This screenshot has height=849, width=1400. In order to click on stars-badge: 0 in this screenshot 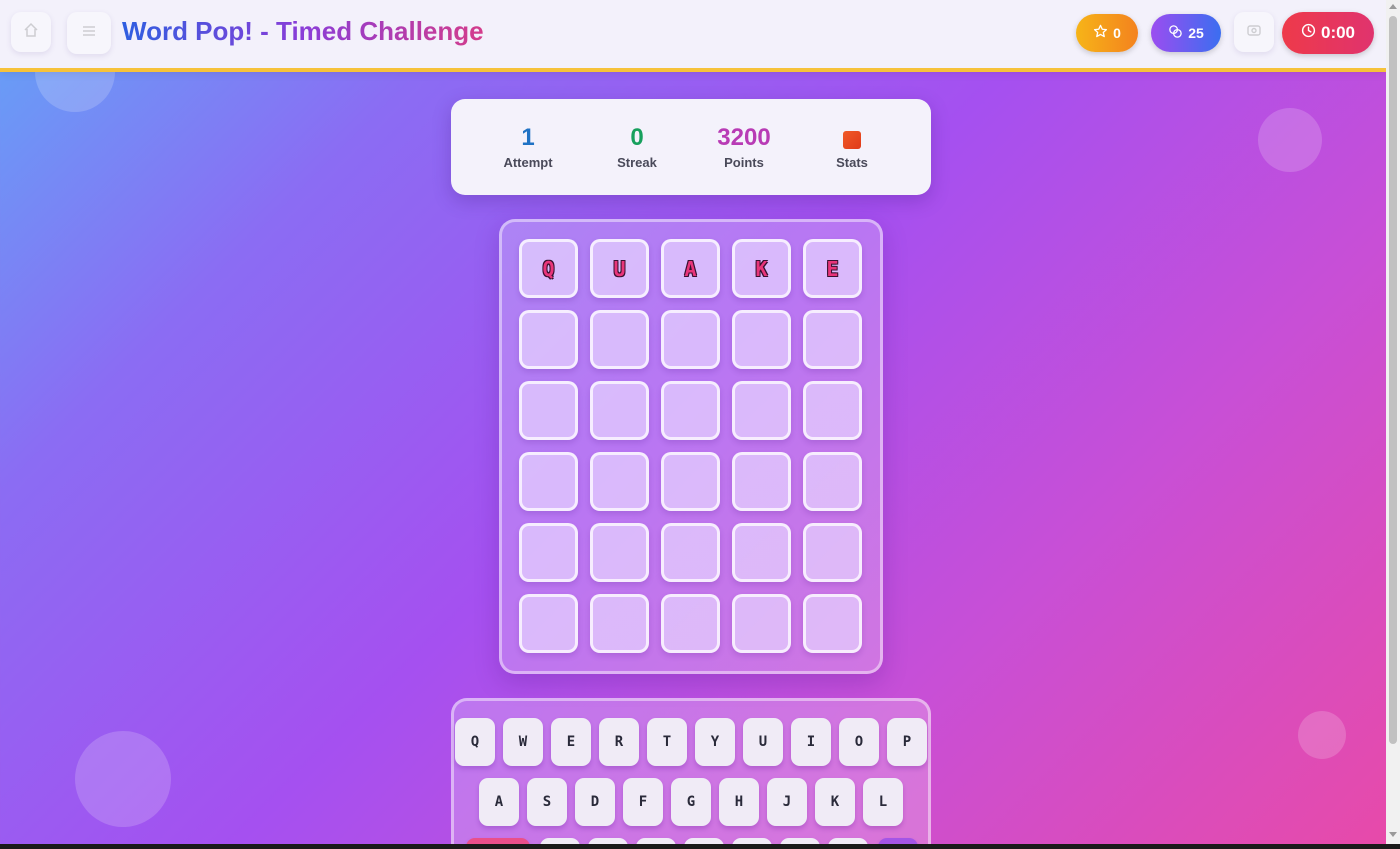, I will do `click(1107, 33)`.